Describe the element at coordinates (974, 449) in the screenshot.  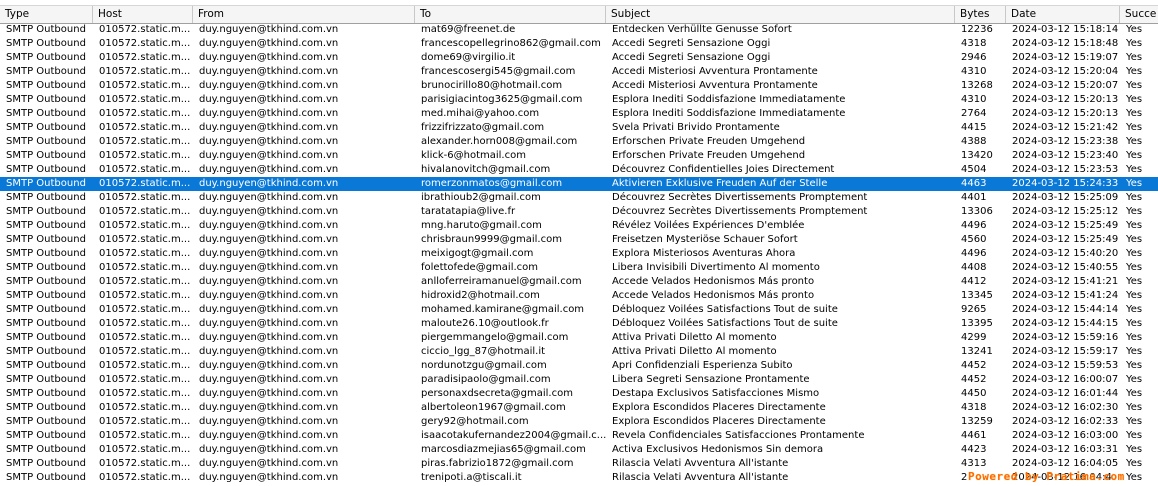
I see `bytes-cell: 4423` at that location.